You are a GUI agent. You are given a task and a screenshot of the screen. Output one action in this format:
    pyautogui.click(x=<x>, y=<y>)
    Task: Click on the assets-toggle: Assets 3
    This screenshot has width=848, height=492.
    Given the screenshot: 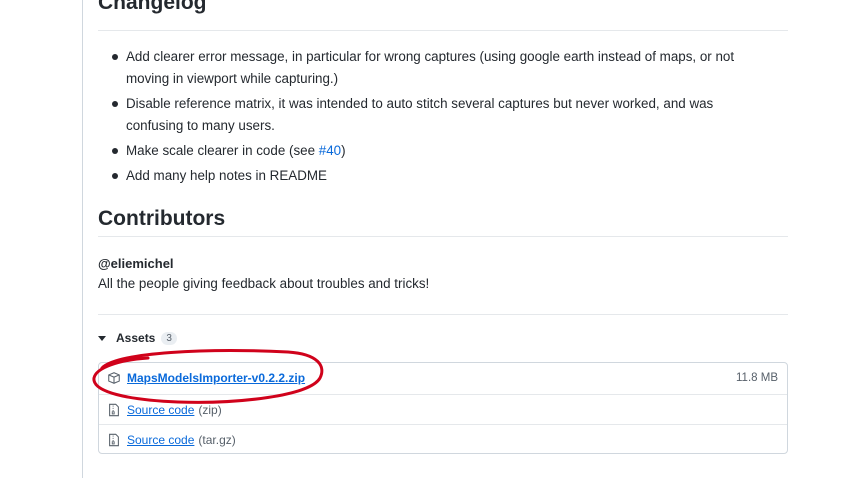 What is the action you would take?
    pyautogui.click(x=137, y=338)
    